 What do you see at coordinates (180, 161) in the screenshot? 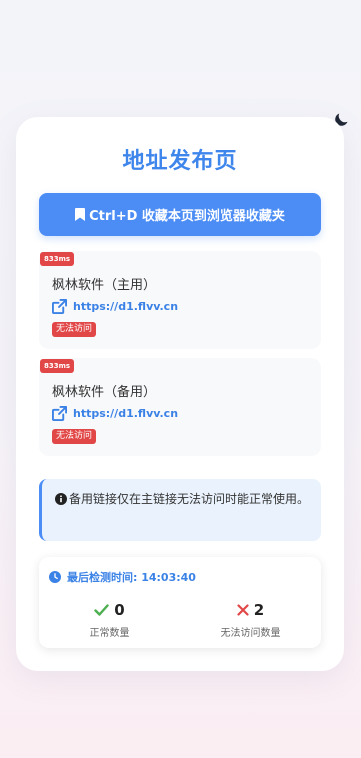
I see `page-title: 地址发布页` at bounding box center [180, 161].